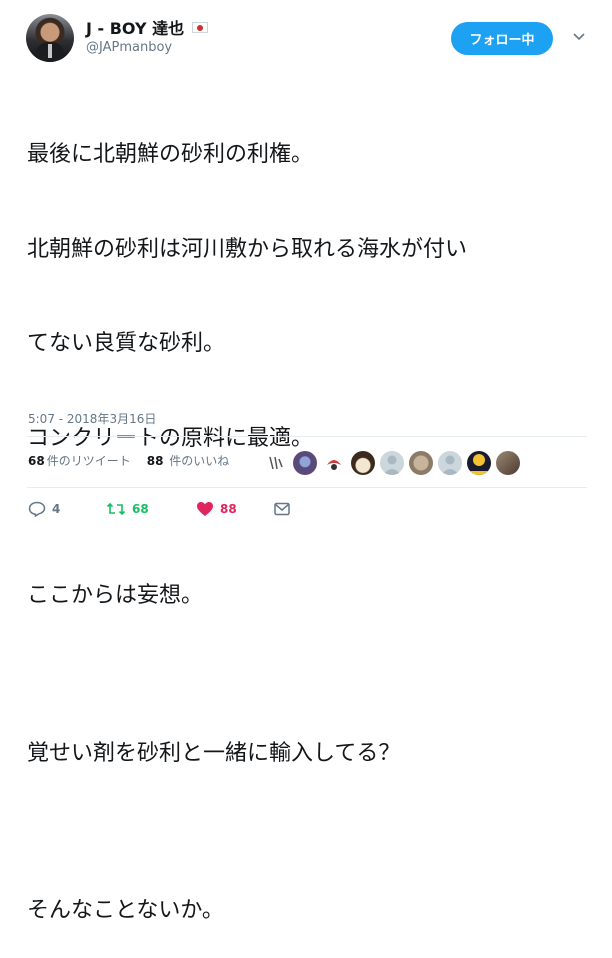 Image resolution: width=612 pixels, height=958 pixels. I want to click on display-name: J - BOY 達也, so click(135, 27).